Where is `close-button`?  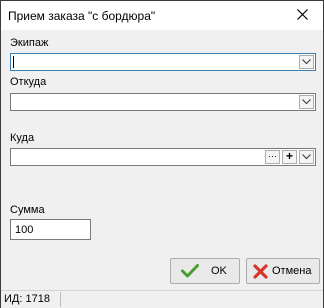
close-button is located at coordinates (303, 15).